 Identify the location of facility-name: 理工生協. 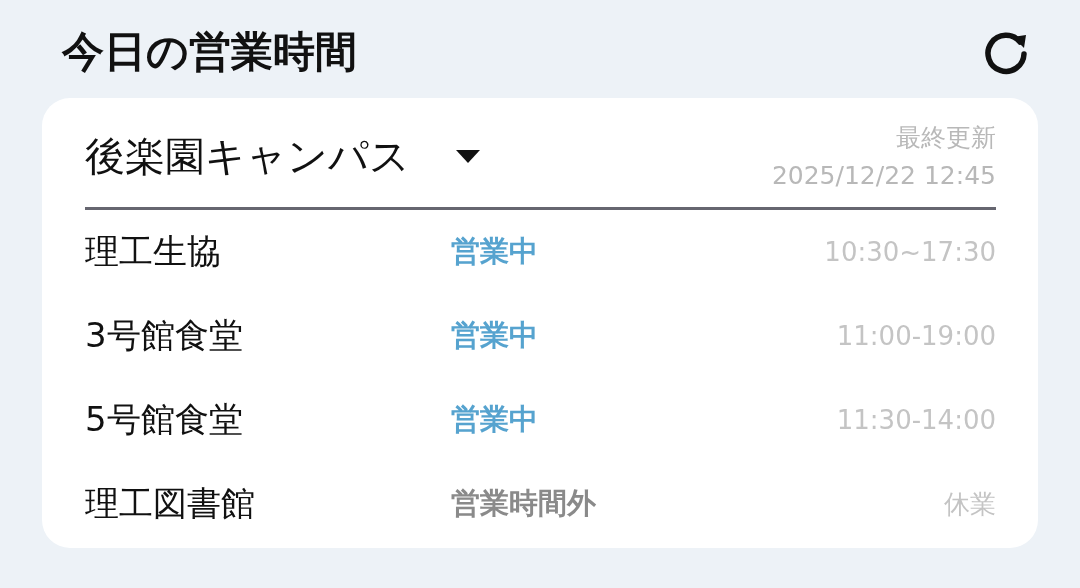
(153, 251).